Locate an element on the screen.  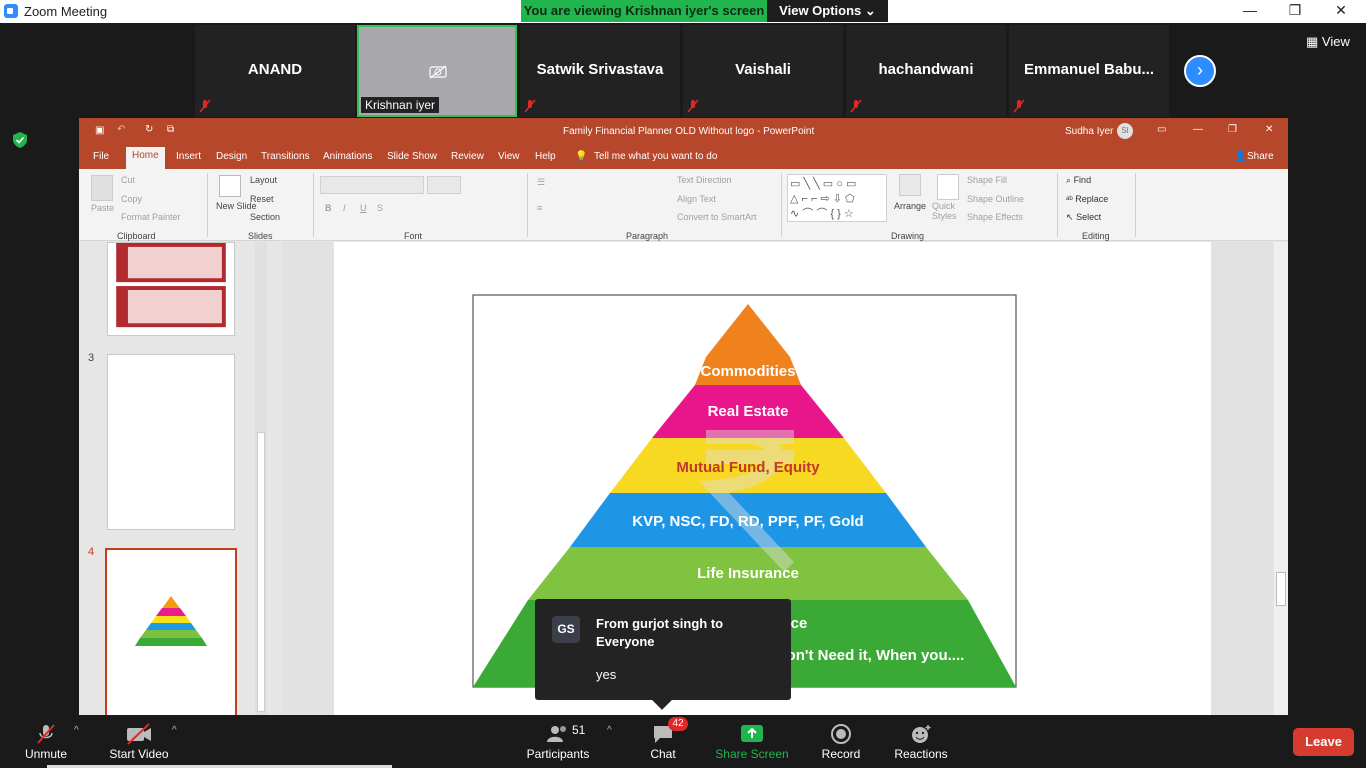
participants-count: 51 is located at coordinates (579, 730).